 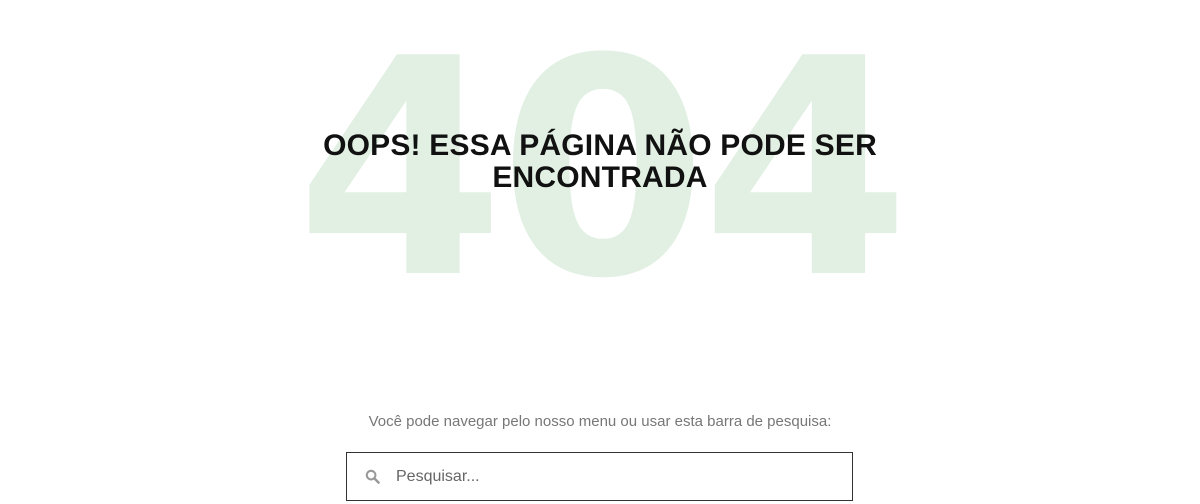 I want to click on search-form, so click(x=599, y=476).